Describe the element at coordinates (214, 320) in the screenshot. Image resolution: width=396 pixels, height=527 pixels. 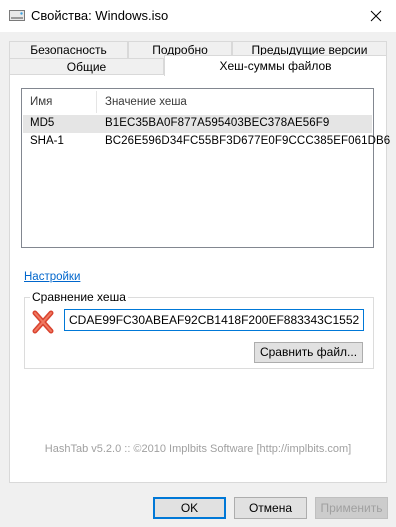
I see `hash-compare-input` at that location.